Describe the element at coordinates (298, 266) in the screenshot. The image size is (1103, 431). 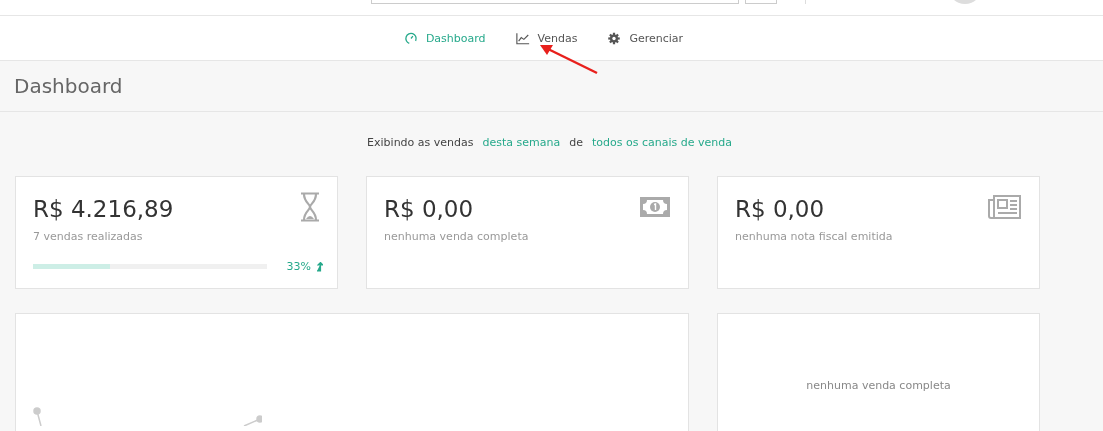
I see `percent-label: 33%` at that location.